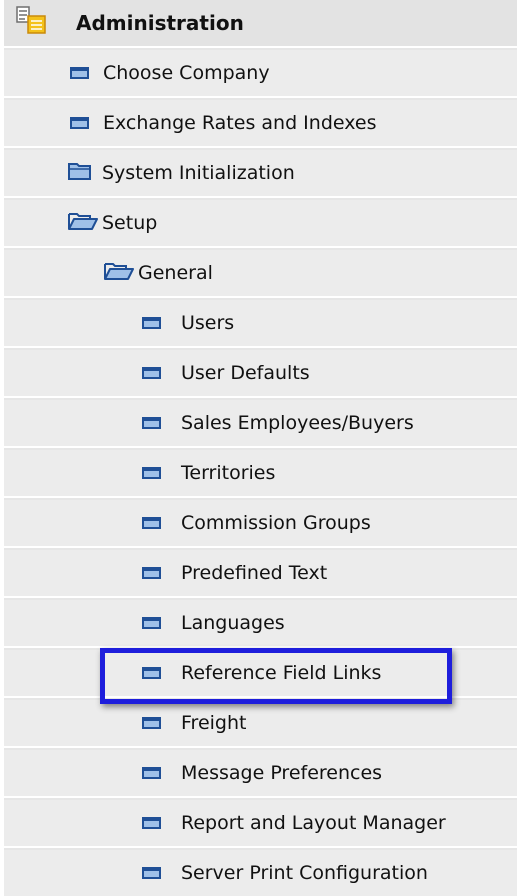  I want to click on menu-item-server-print-configuration: Server Print Configuration, so click(260, 873).